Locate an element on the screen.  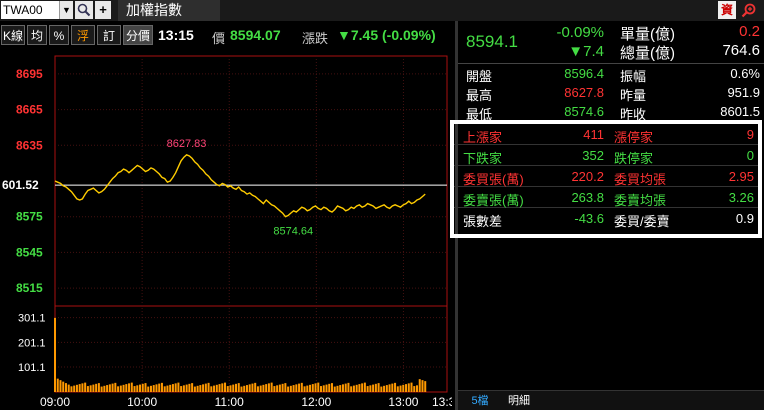
y-tick-label: 8635 is located at coordinates (29, 145).